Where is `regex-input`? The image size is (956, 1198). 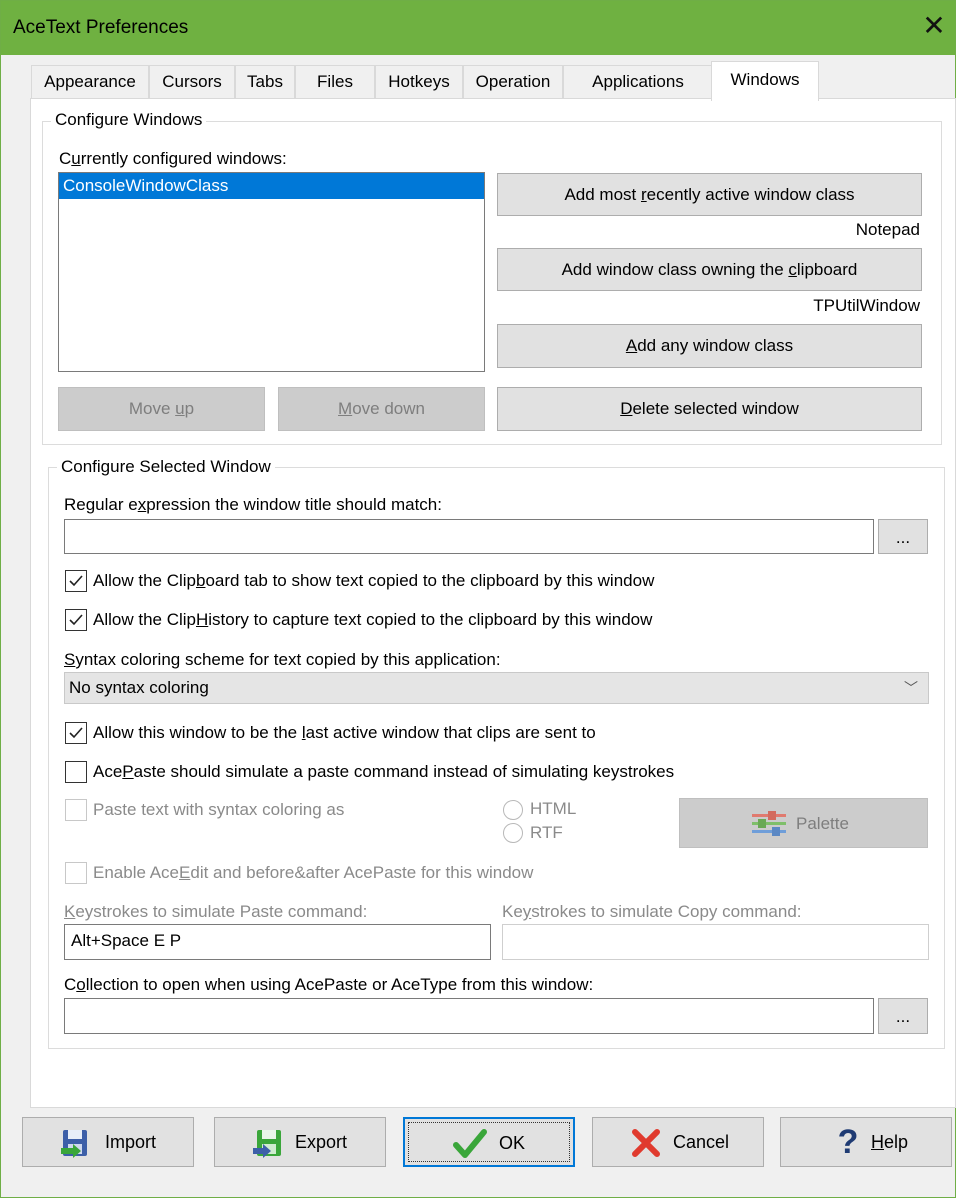 regex-input is located at coordinates (469, 536).